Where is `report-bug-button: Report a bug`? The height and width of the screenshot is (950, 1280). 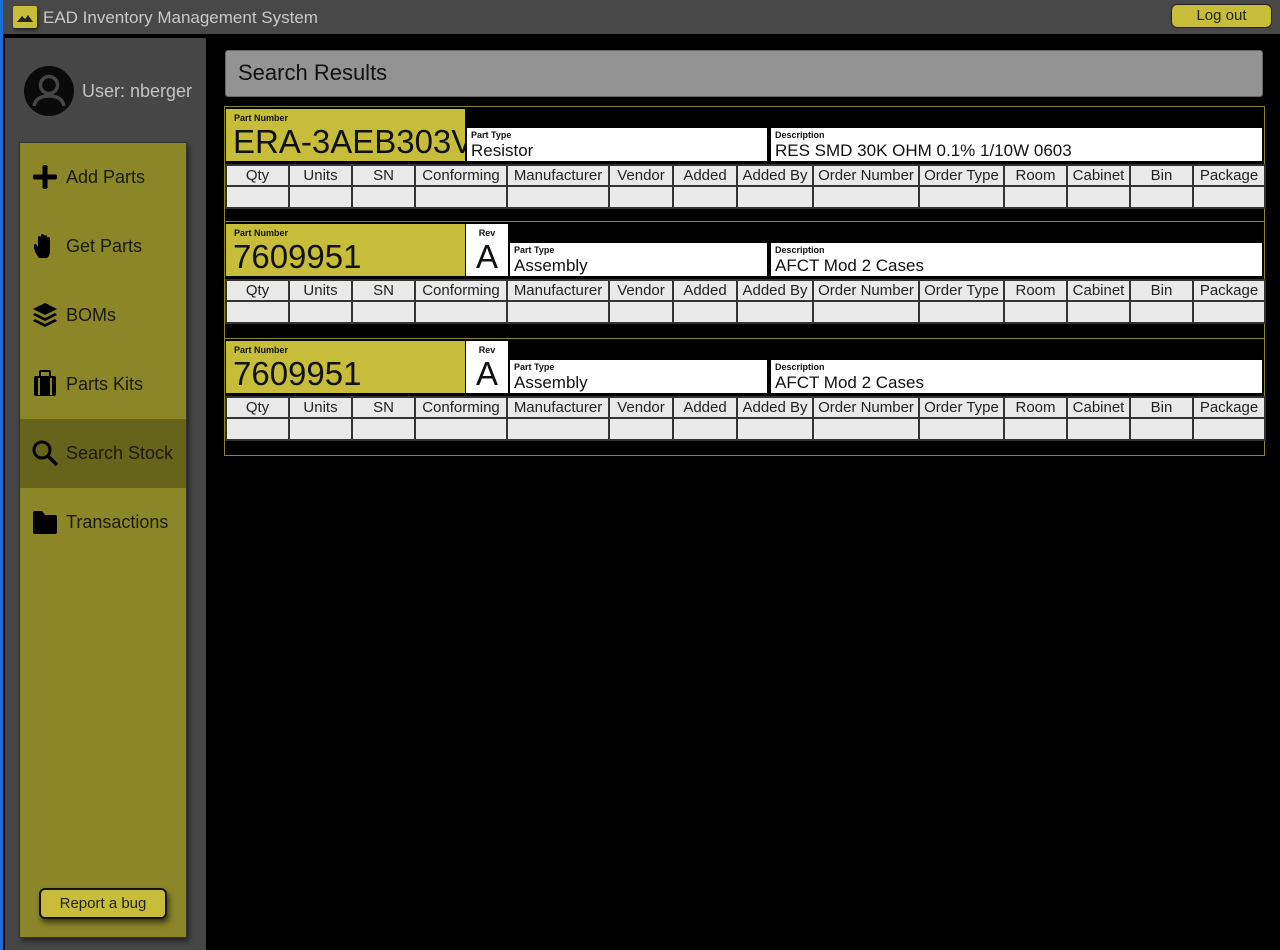
report-bug-button: Report a bug is located at coordinates (103, 903).